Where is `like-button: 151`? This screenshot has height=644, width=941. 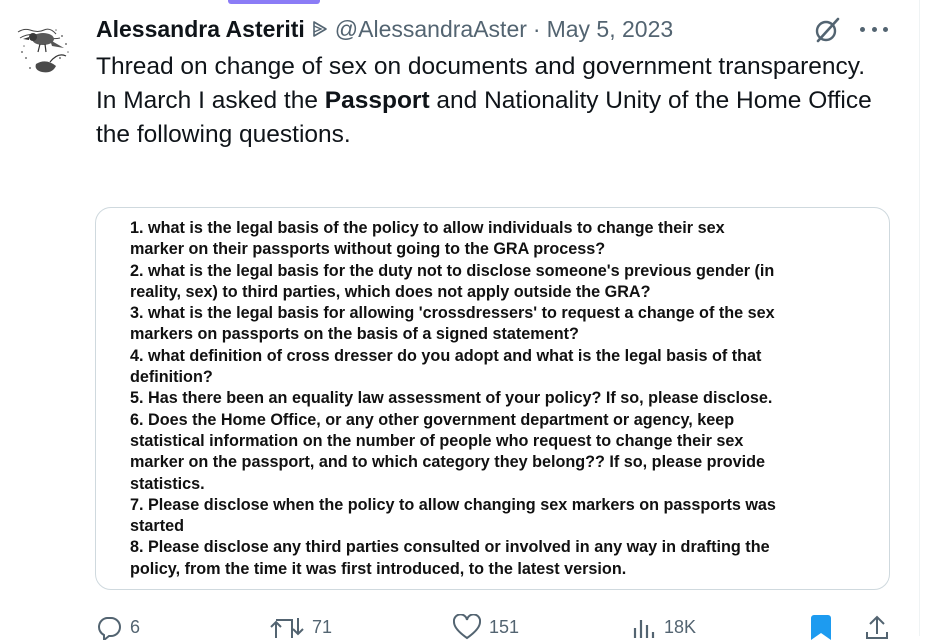 like-button: 151 is located at coordinates (486, 627).